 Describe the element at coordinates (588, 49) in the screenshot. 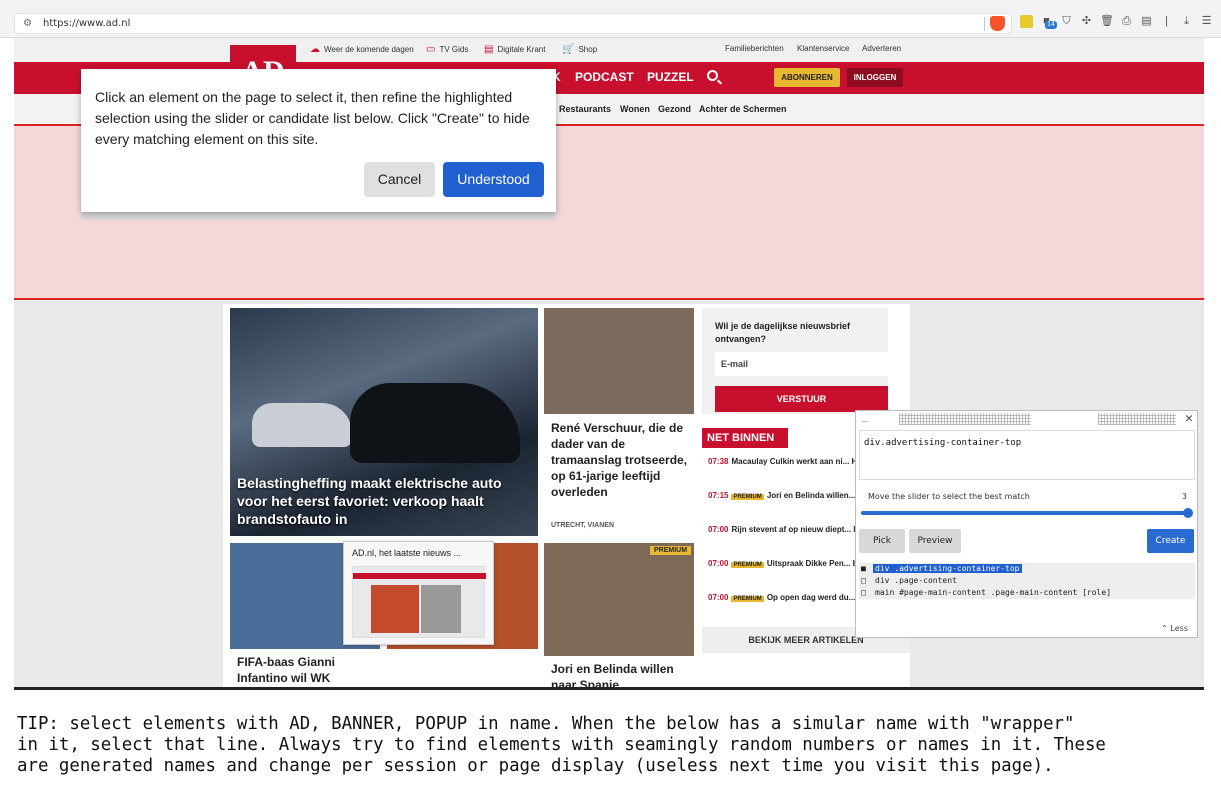

I see `shop-link-label: Shop` at that location.